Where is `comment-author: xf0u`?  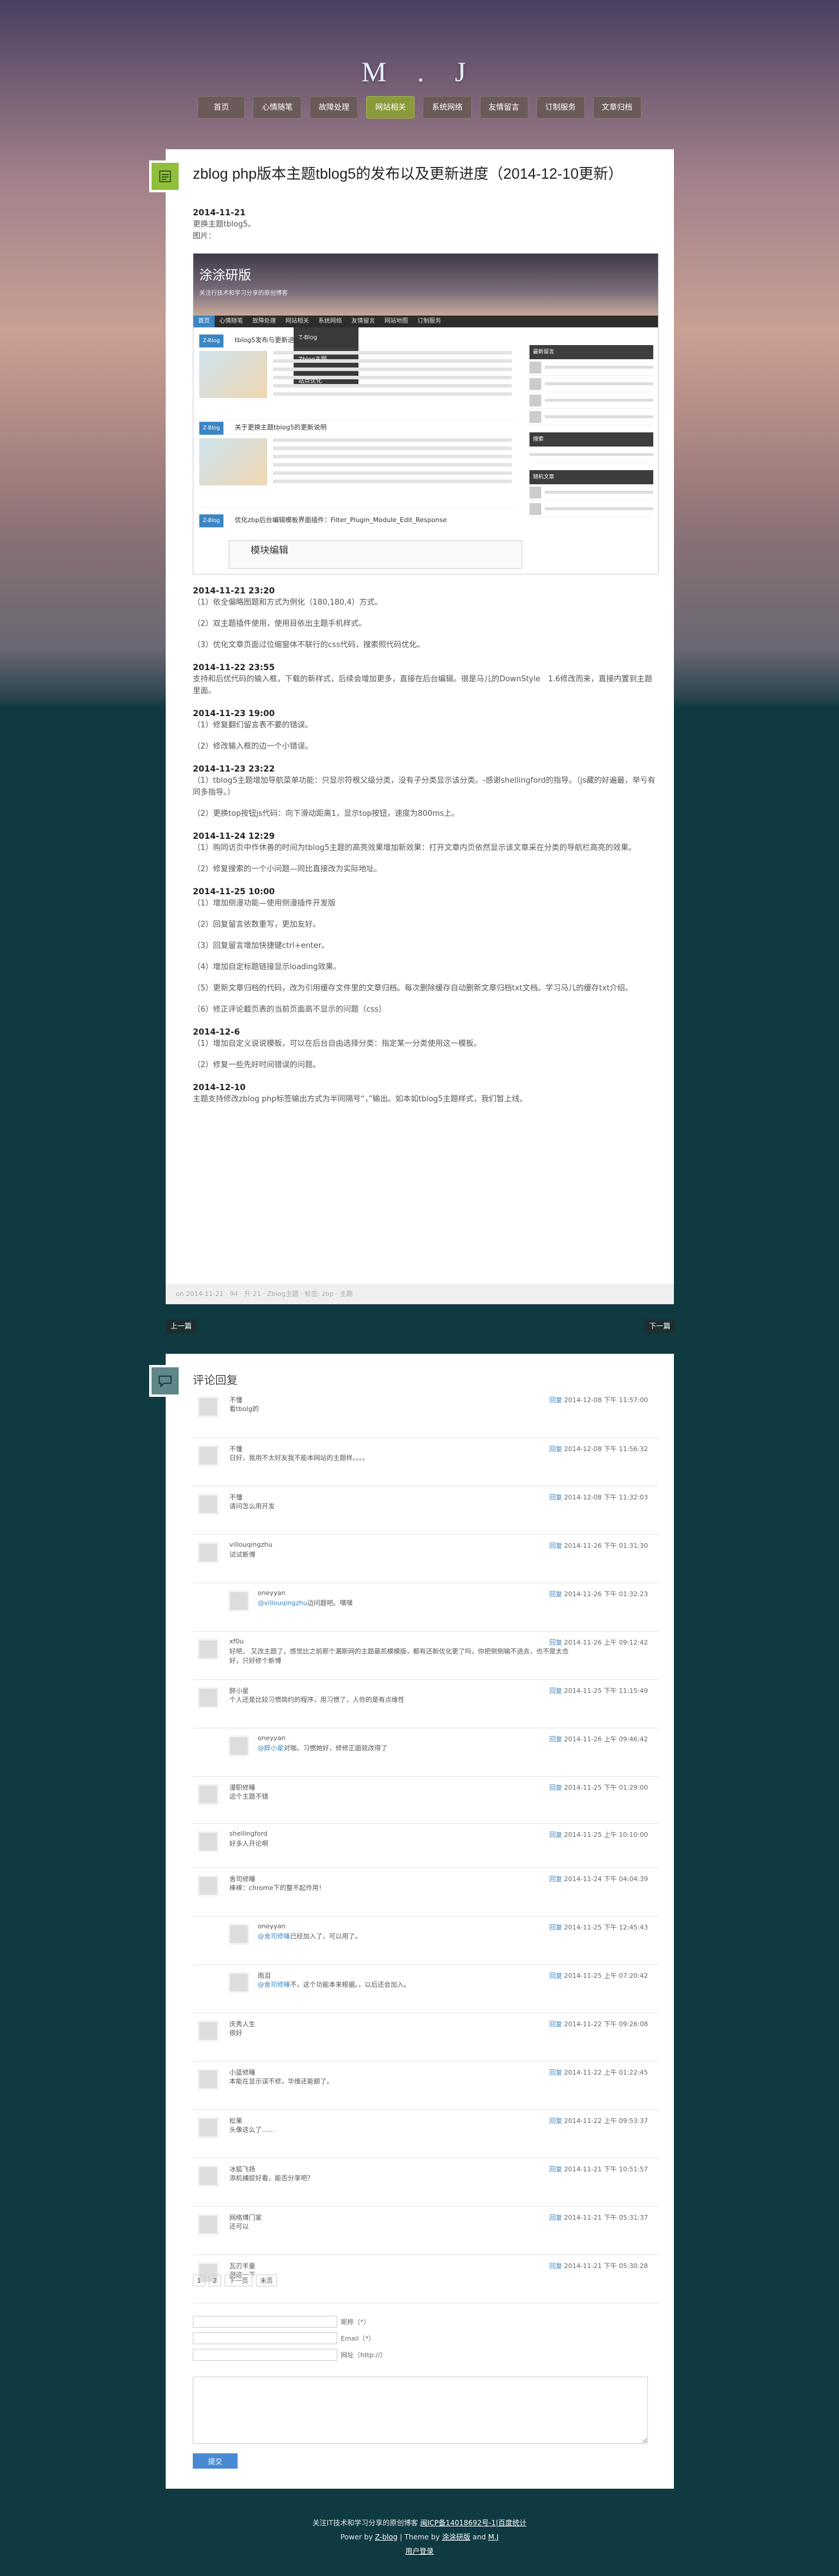
comment-author: xf0u is located at coordinates (236, 1641).